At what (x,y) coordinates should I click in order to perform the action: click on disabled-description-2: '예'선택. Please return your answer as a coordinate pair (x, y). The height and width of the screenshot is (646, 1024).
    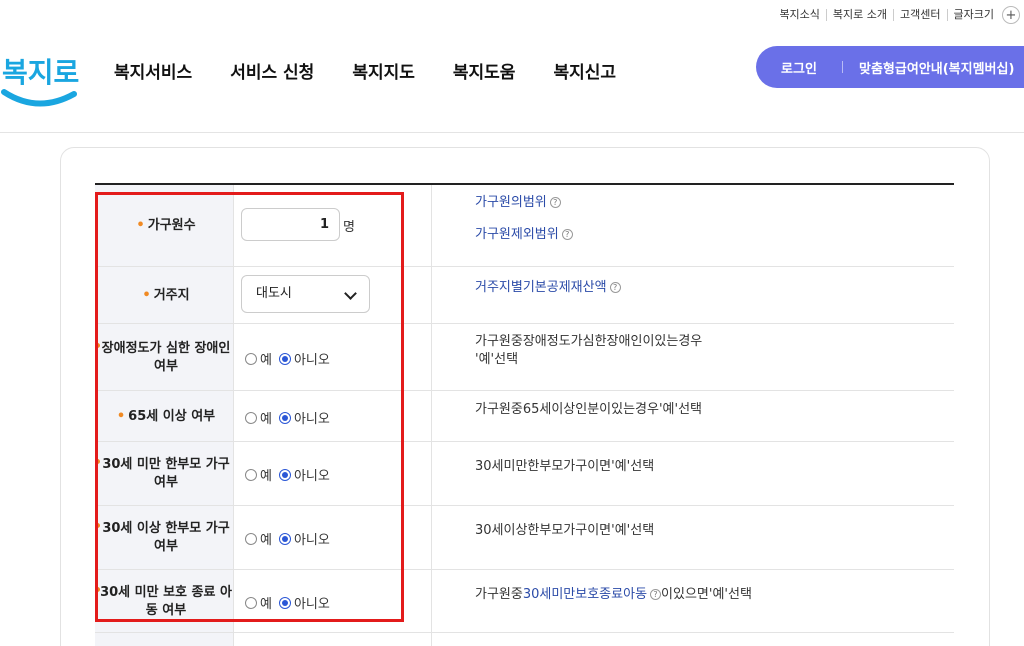
    Looking at the image, I should click on (497, 359).